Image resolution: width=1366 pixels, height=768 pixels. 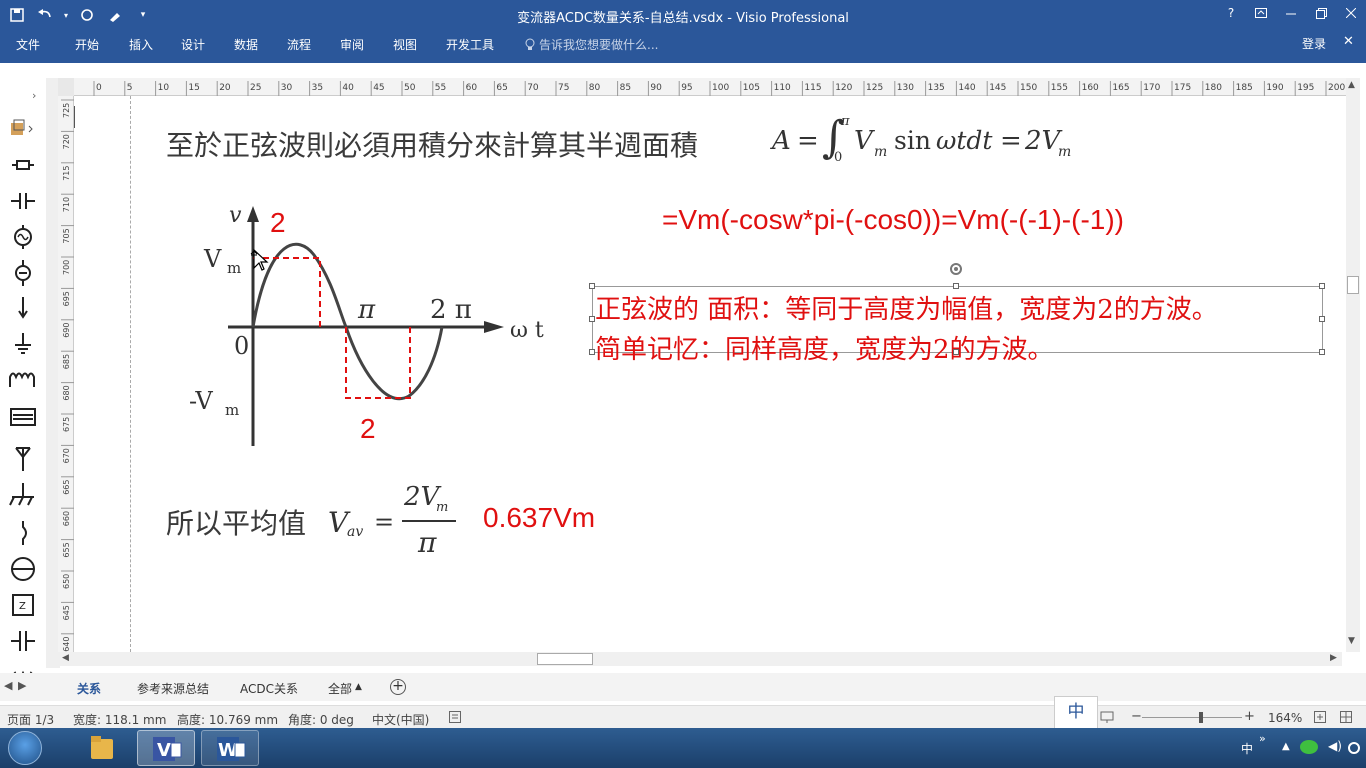 I want to click on tab-data: 数据, so click(x=246, y=44).